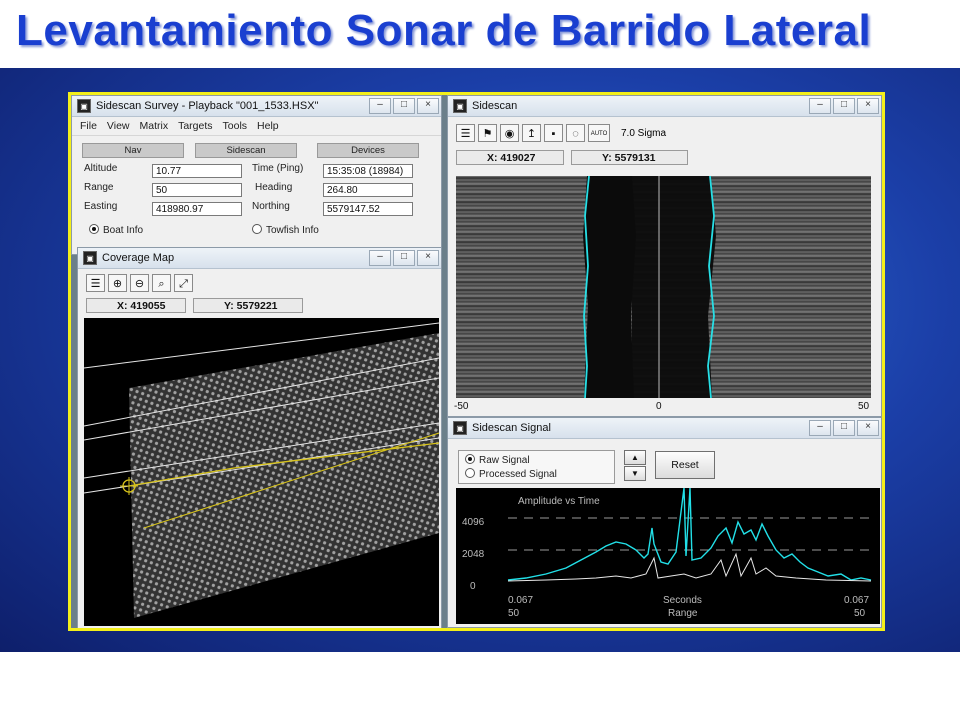 The height and width of the screenshot is (720, 960). Describe the element at coordinates (154, 126) in the screenshot. I see `menu-matrix: Matrix` at that location.